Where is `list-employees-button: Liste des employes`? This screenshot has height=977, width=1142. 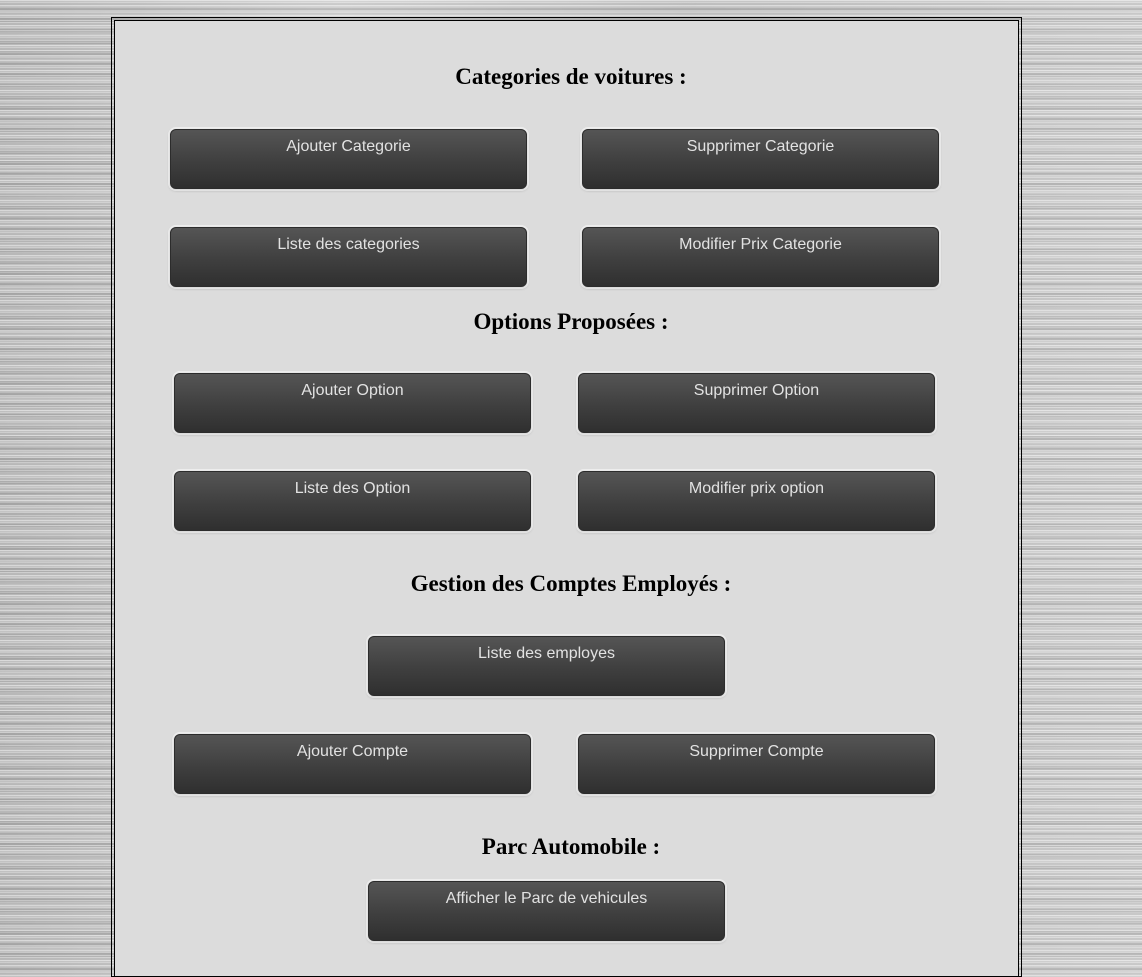 list-employees-button: Liste des employes is located at coordinates (546, 666).